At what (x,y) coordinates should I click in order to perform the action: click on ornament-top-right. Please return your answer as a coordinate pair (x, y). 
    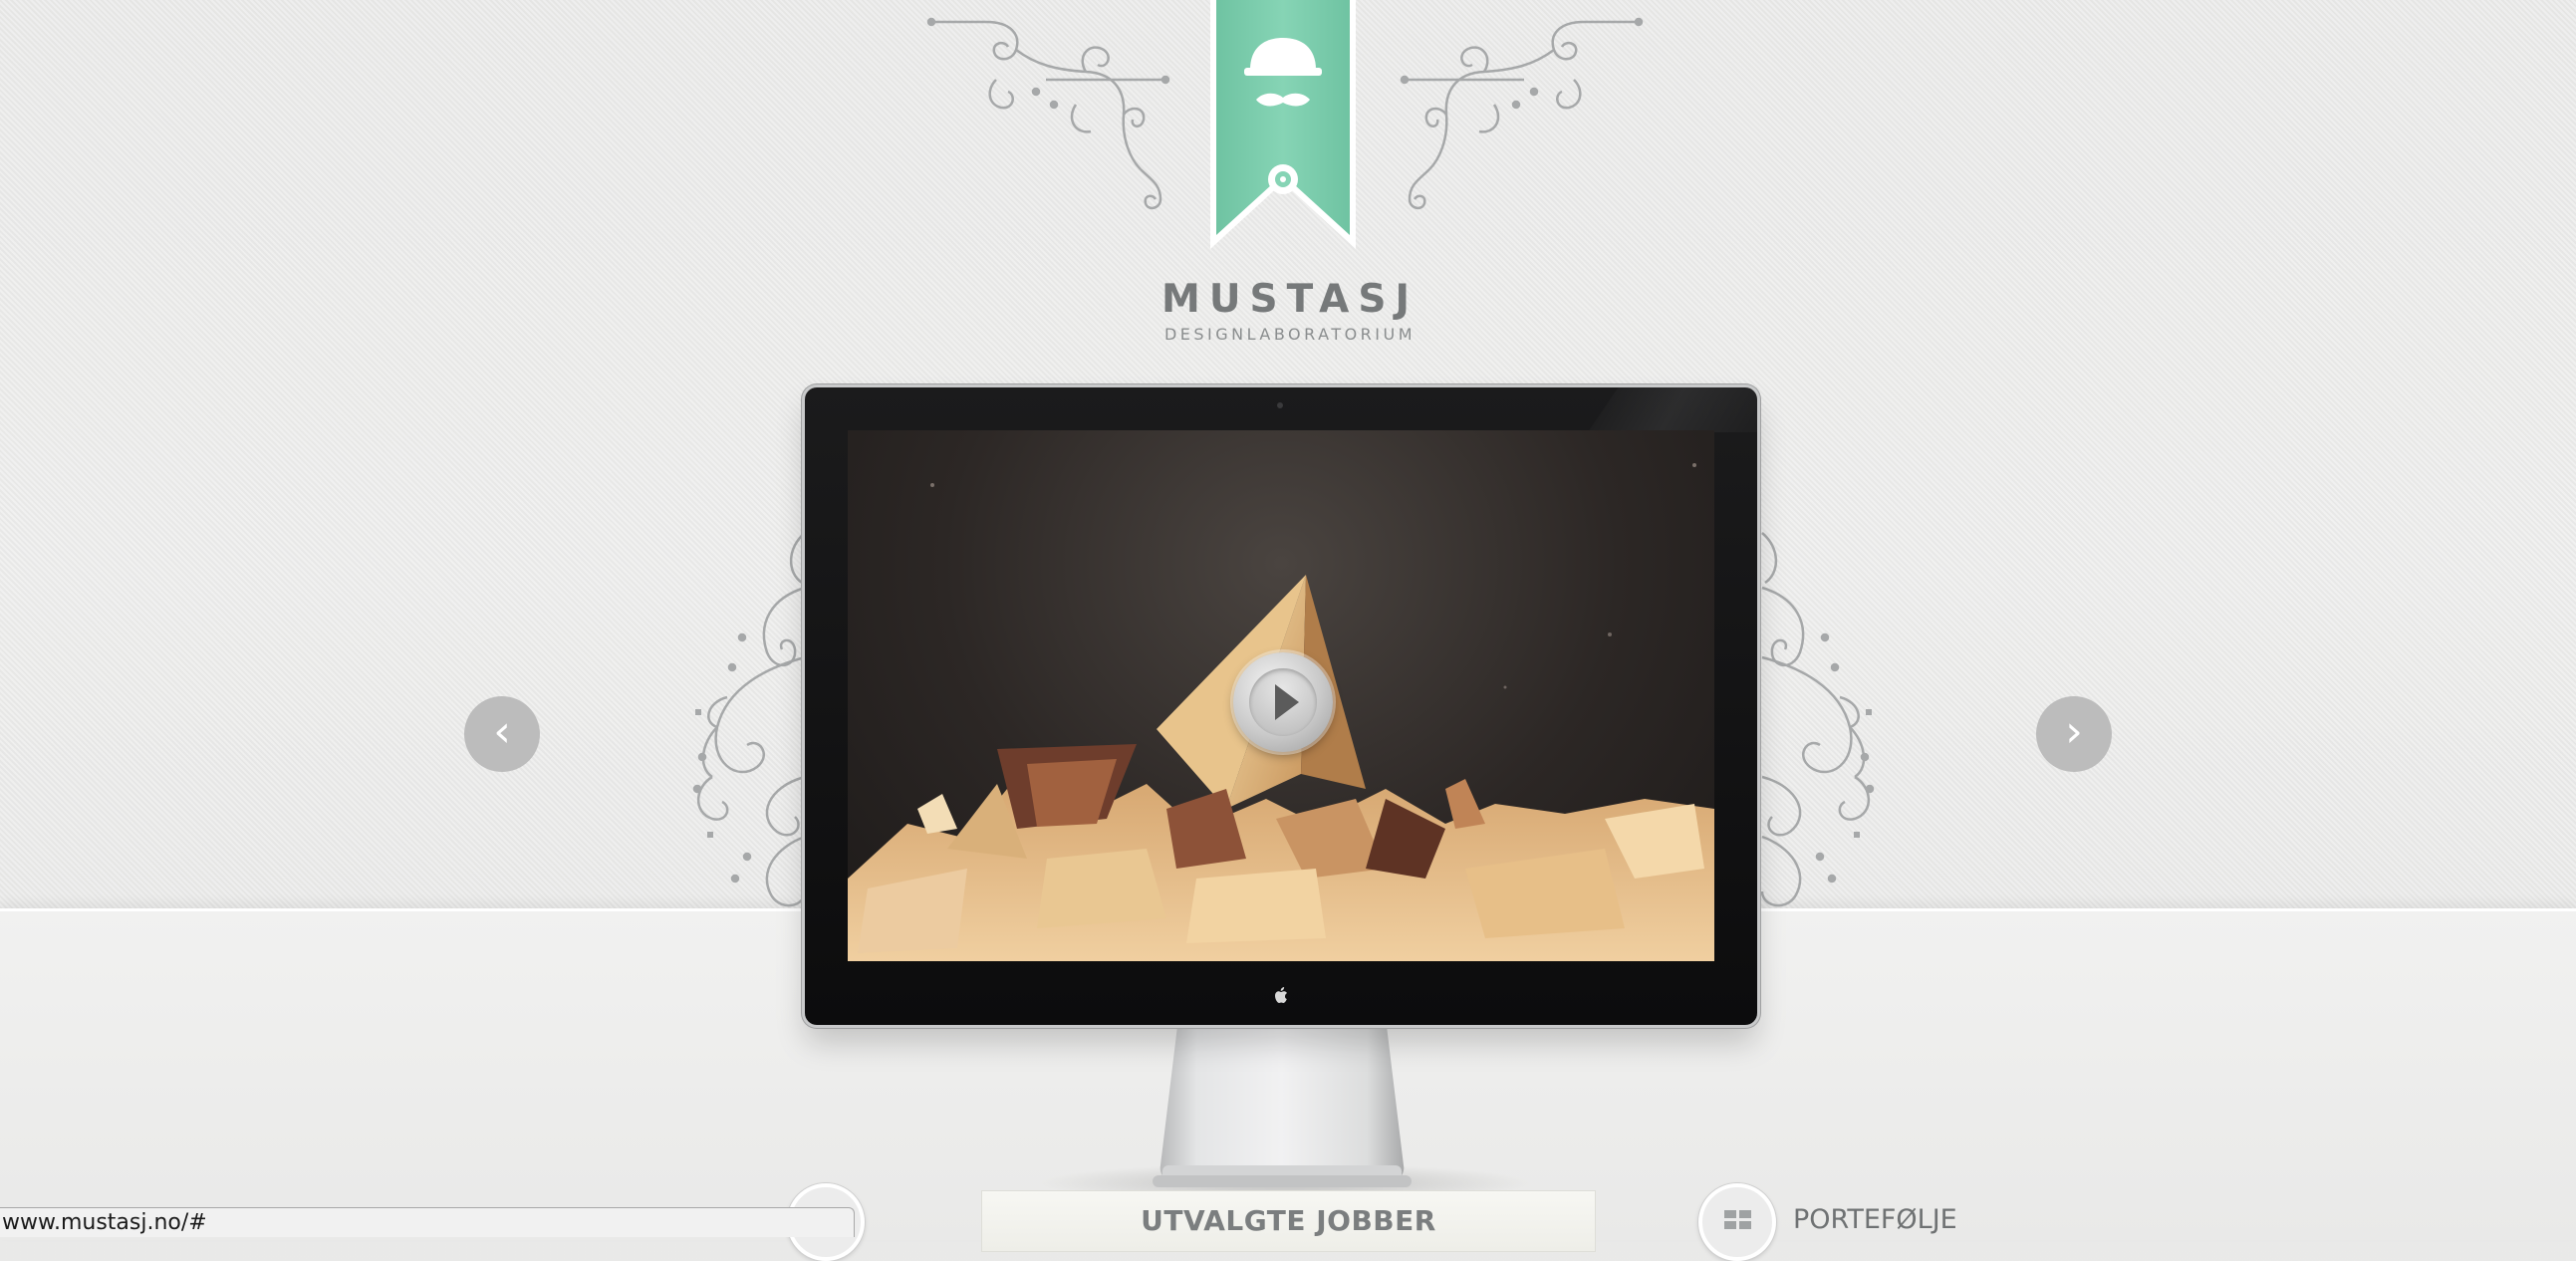
    Looking at the image, I should click on (1522, 113).